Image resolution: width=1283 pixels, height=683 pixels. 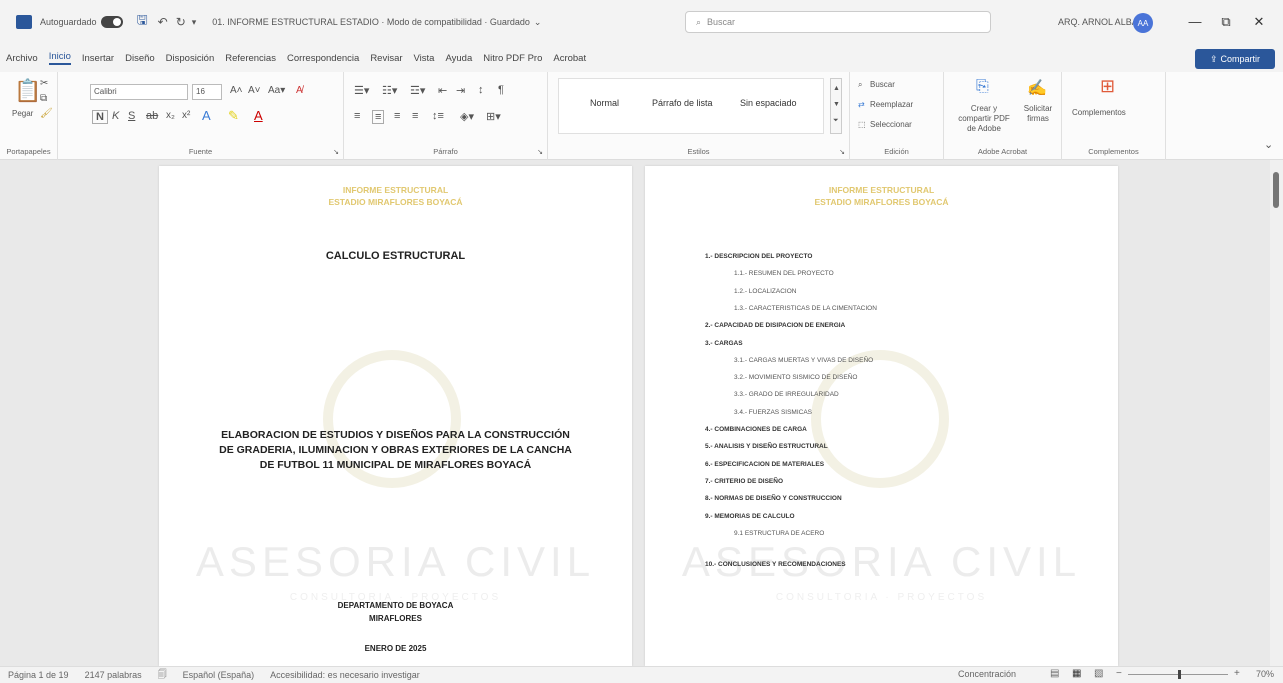 I want to click on numbering-icon: ☷▾, so click(x=389, y=90).